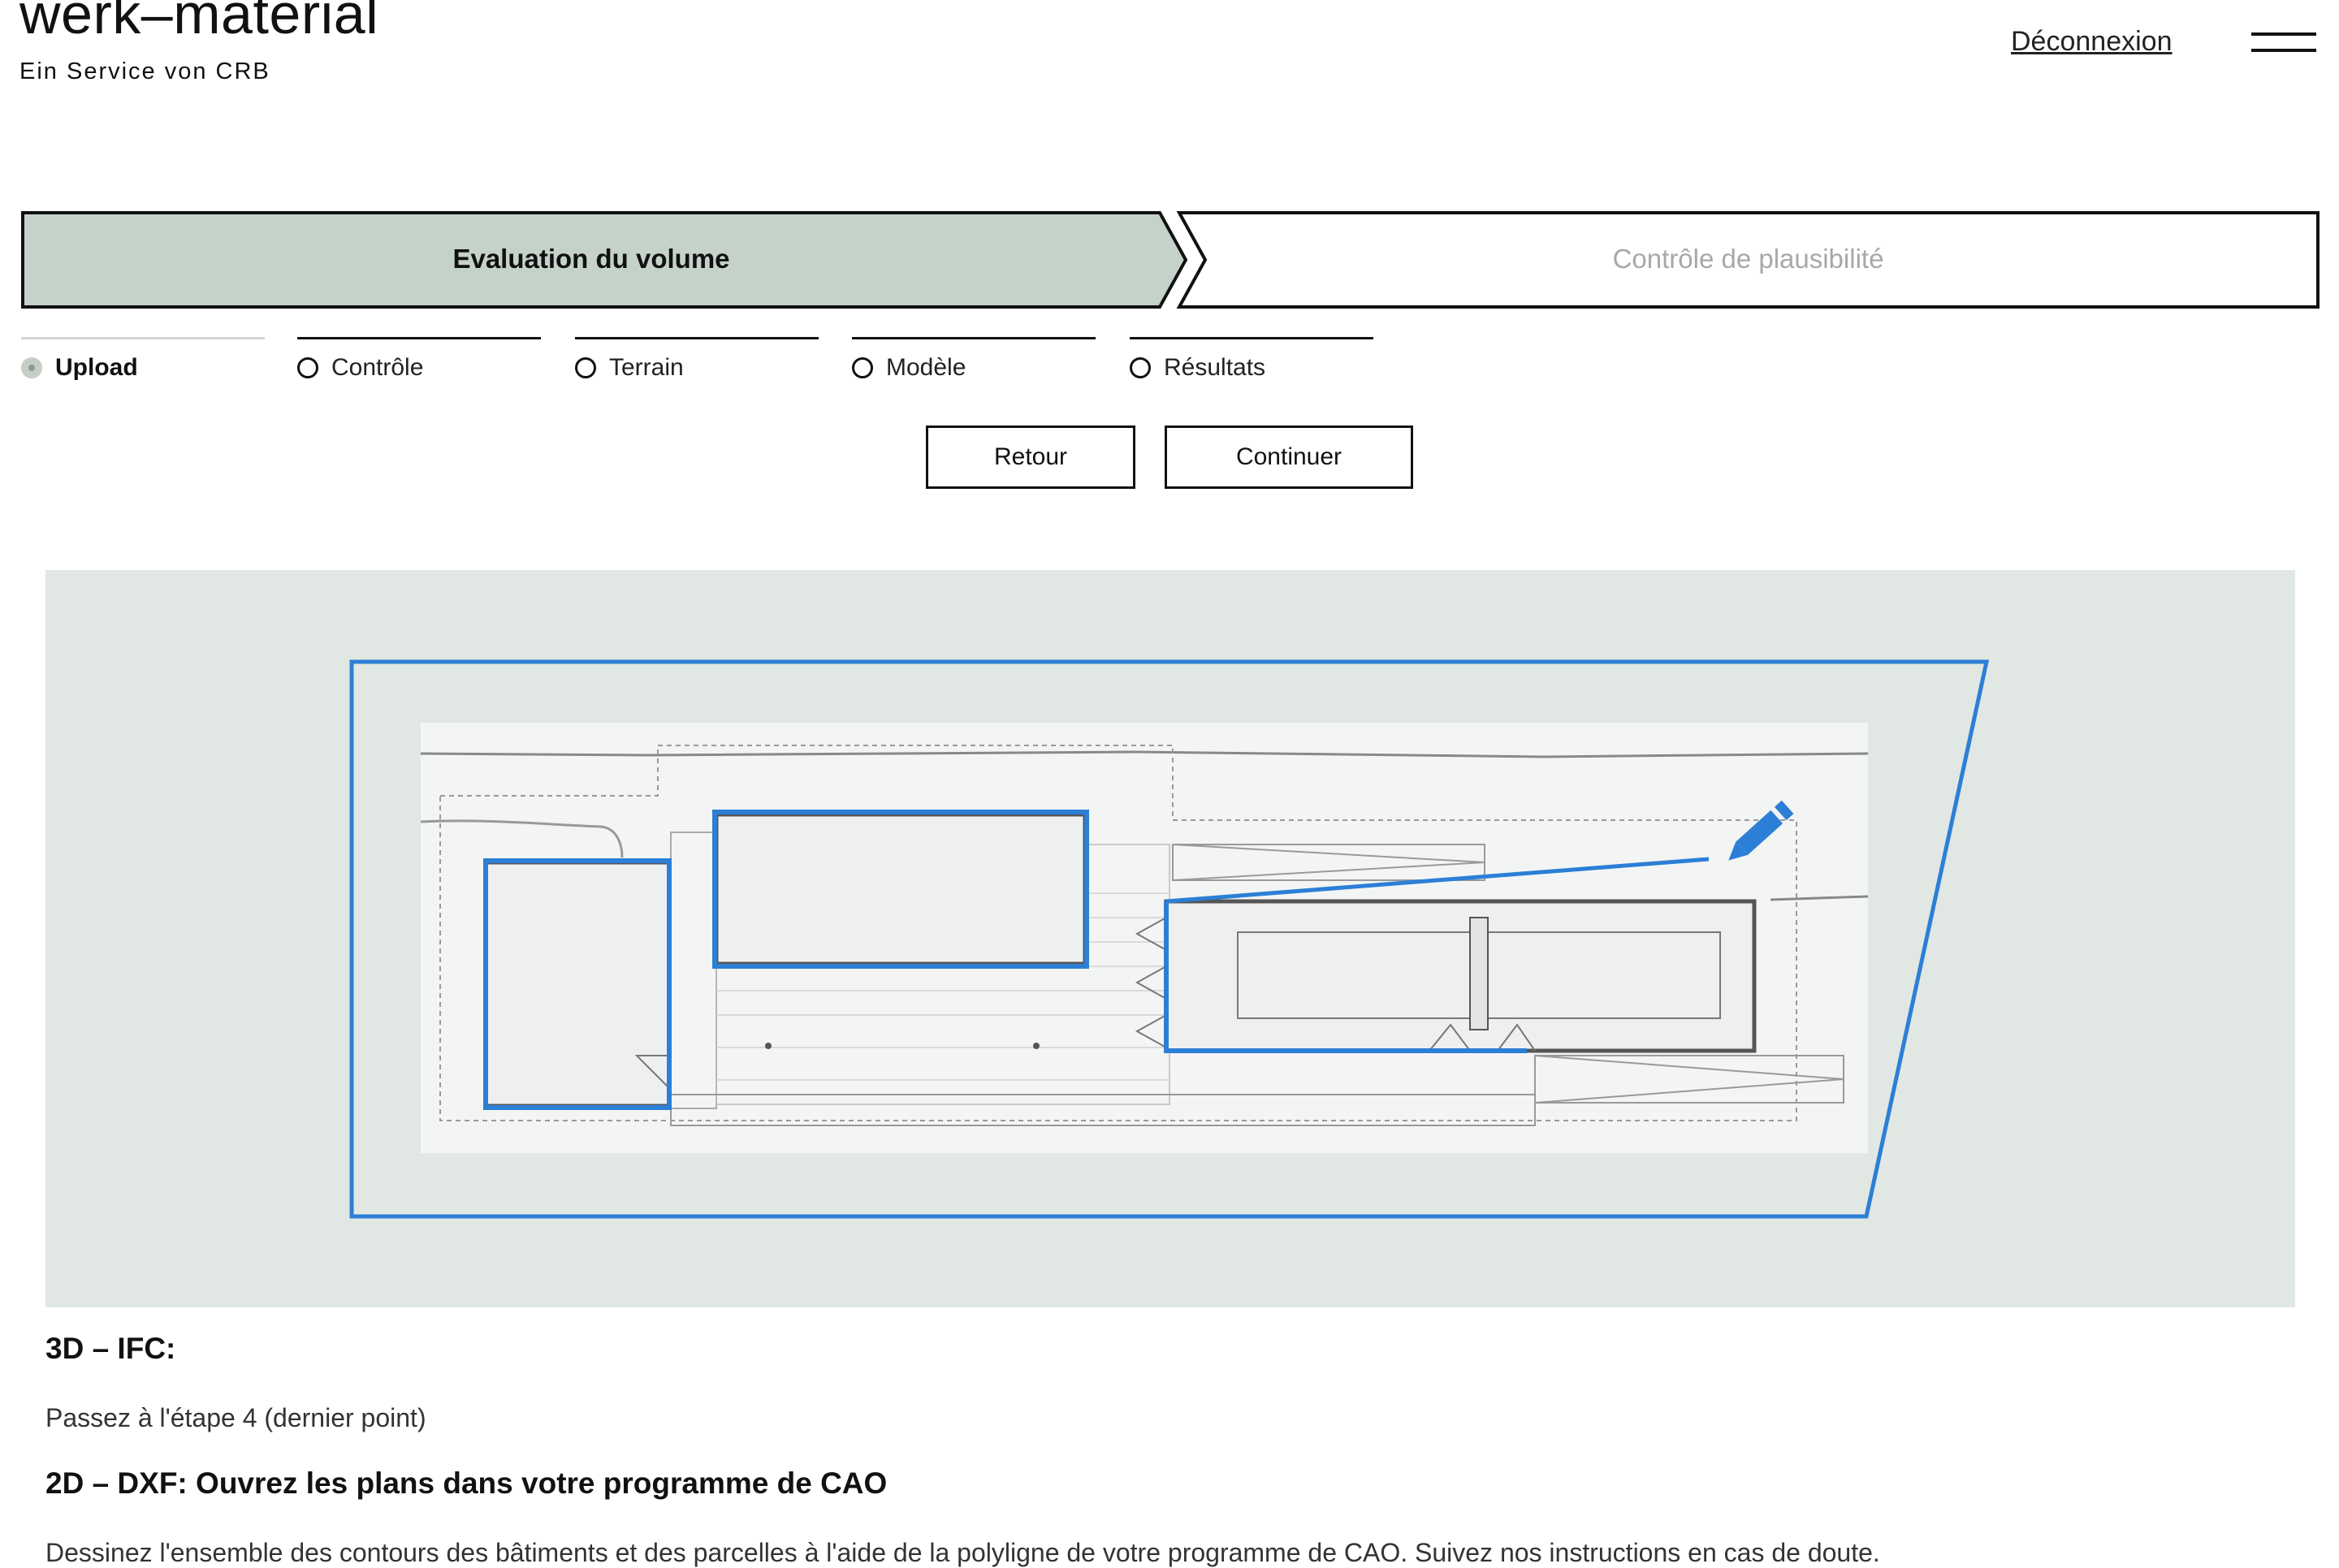  Describe the element at coordinates (697, 359) in the screenshot. I see `step-terrain: Terrain` at that location.